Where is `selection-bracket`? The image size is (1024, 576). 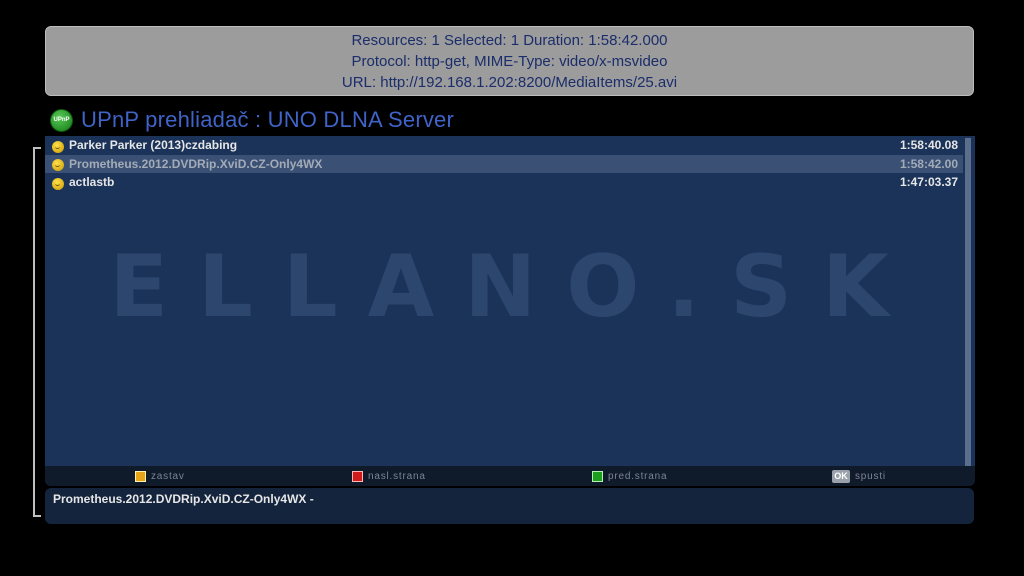
selection-bracket is located at coordinates (37, 332).